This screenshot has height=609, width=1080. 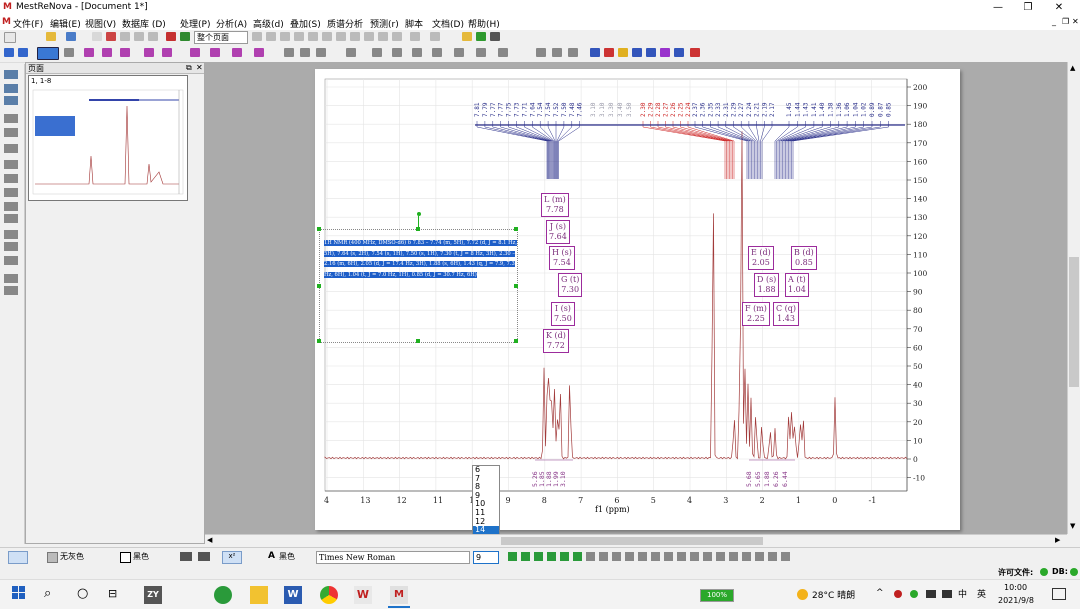 I want to click on zoom-out-icon, so click(x=271, y=36).